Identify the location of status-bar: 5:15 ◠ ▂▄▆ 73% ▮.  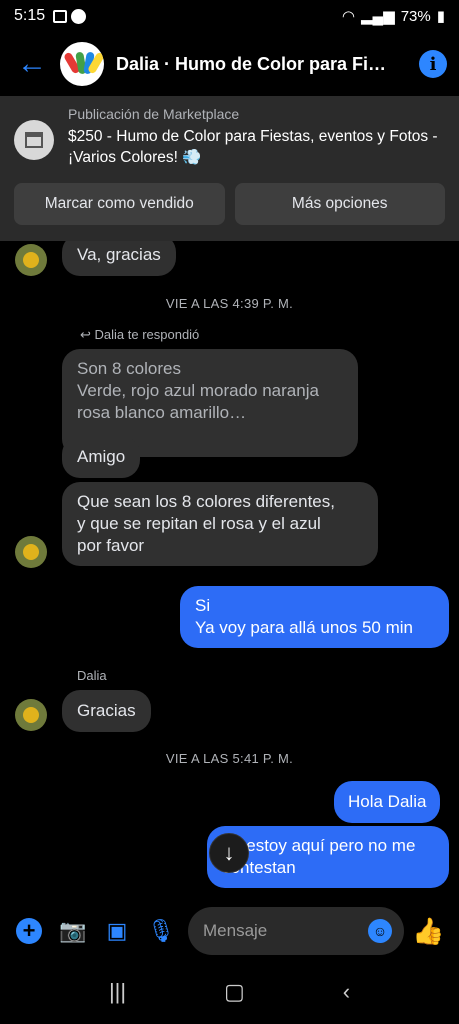
(229, 16).